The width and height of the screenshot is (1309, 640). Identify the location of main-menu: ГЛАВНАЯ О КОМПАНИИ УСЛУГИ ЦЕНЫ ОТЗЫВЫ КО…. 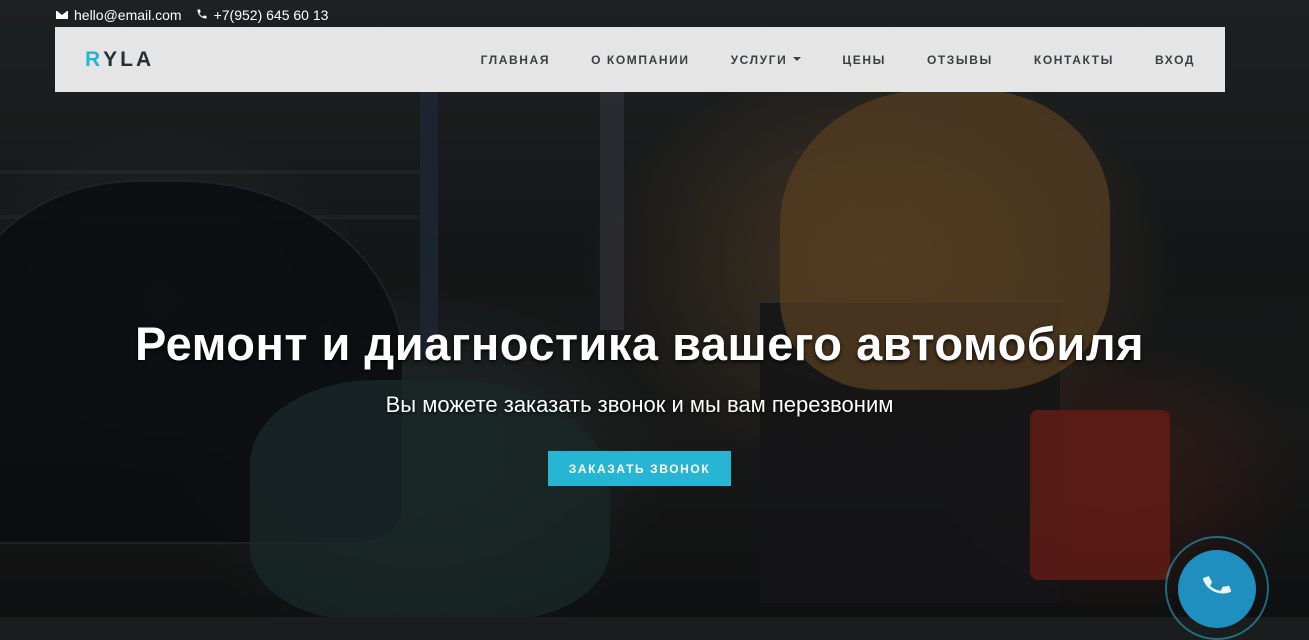
(817, 60).